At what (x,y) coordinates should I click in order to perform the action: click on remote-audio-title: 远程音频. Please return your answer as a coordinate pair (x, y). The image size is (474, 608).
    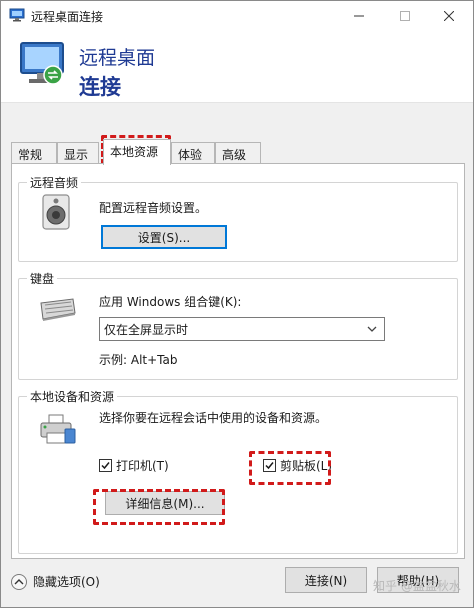
    Looking at the image, I should click on (54, 182).